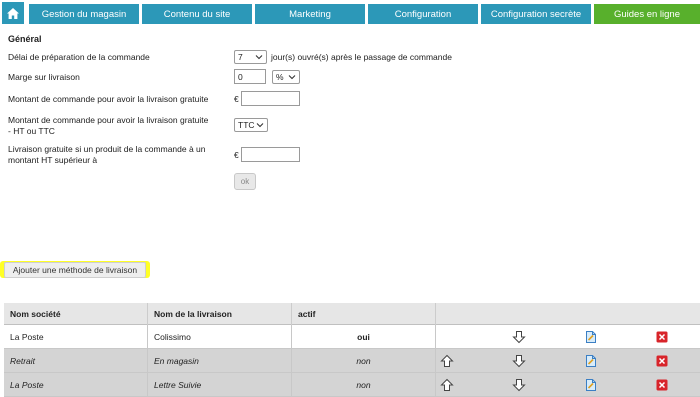 This screenshot has height=397, width=700. I want to click on free-product-label-line2: montant HT supérieur à, so click(53, 160).